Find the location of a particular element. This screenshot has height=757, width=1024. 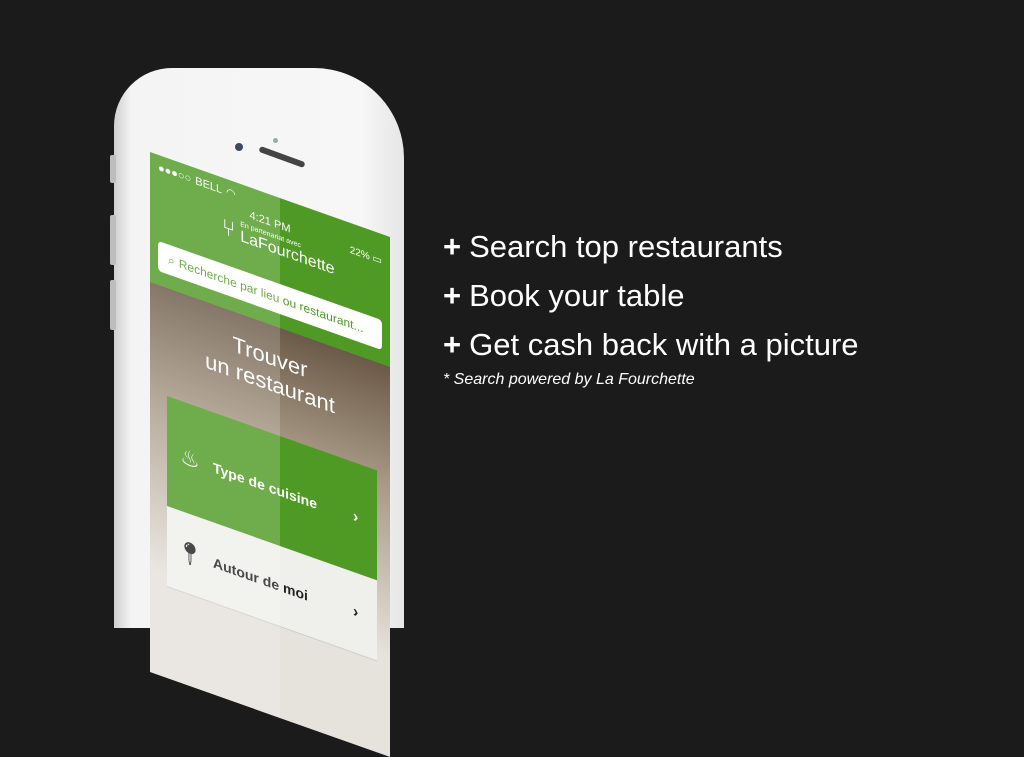

feature-item: + Book your table is located at coordinates (651, 295).